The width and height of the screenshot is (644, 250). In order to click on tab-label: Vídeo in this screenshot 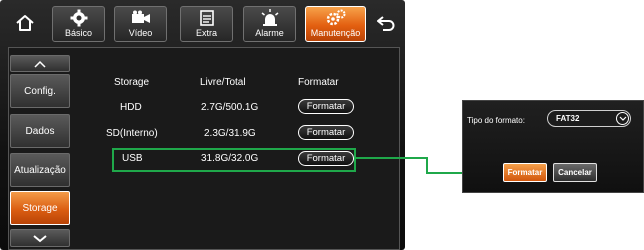, I will do `click(140, 33)`.